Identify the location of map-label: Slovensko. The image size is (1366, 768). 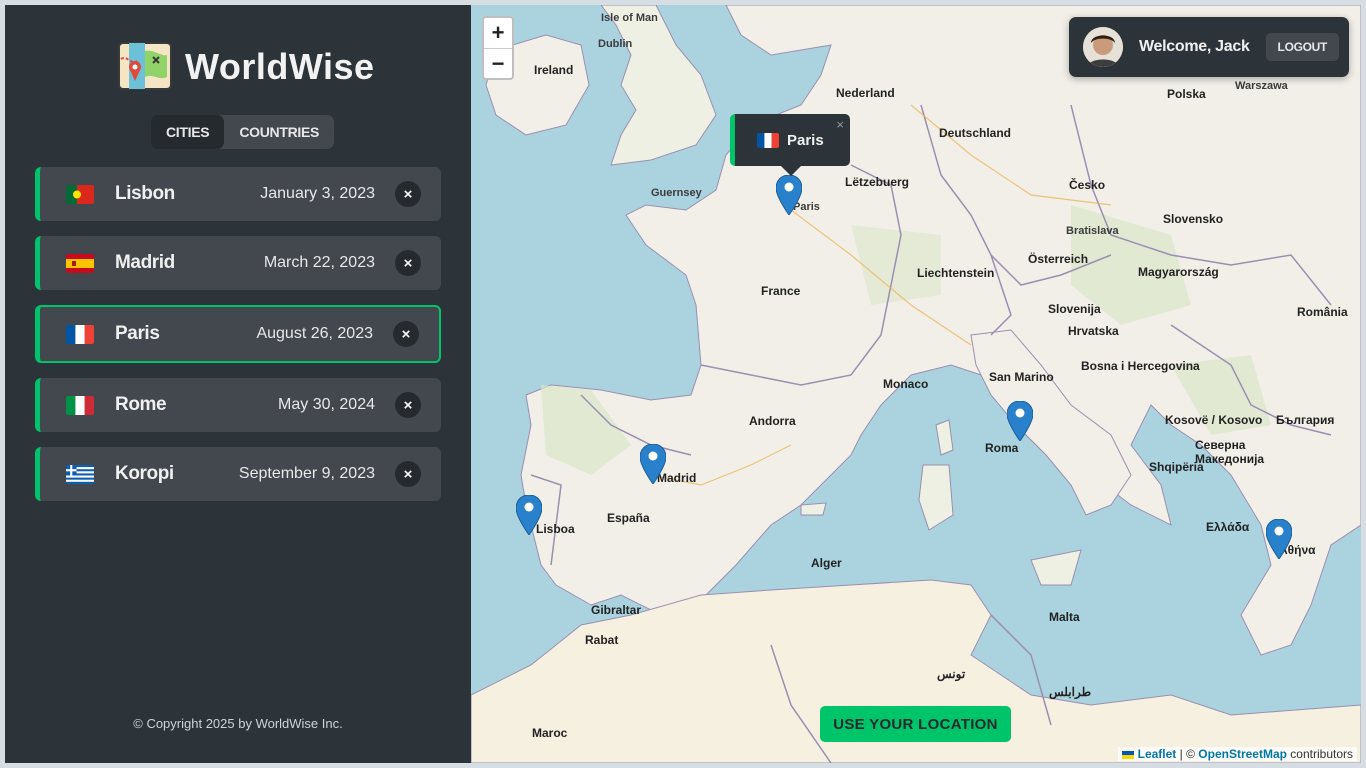
(1193, 219).